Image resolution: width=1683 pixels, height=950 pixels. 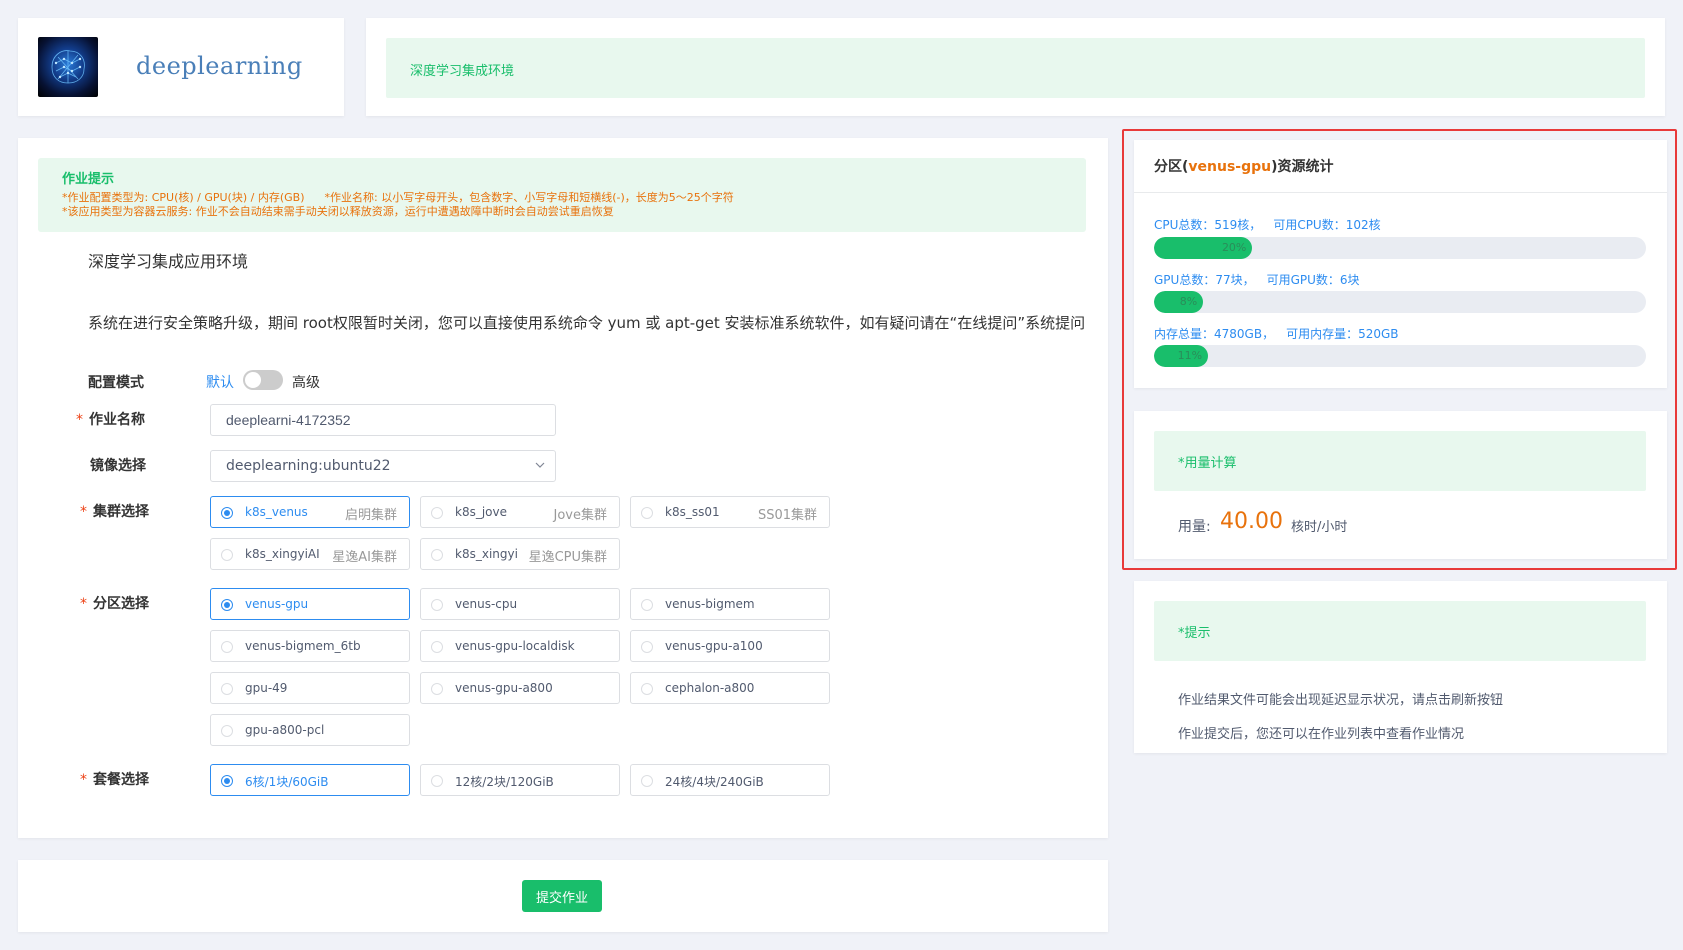 What do you see at coordinates (68, 67) in the screenshot?
I see `brain-logo-icon` at bounding box center [68, 67].